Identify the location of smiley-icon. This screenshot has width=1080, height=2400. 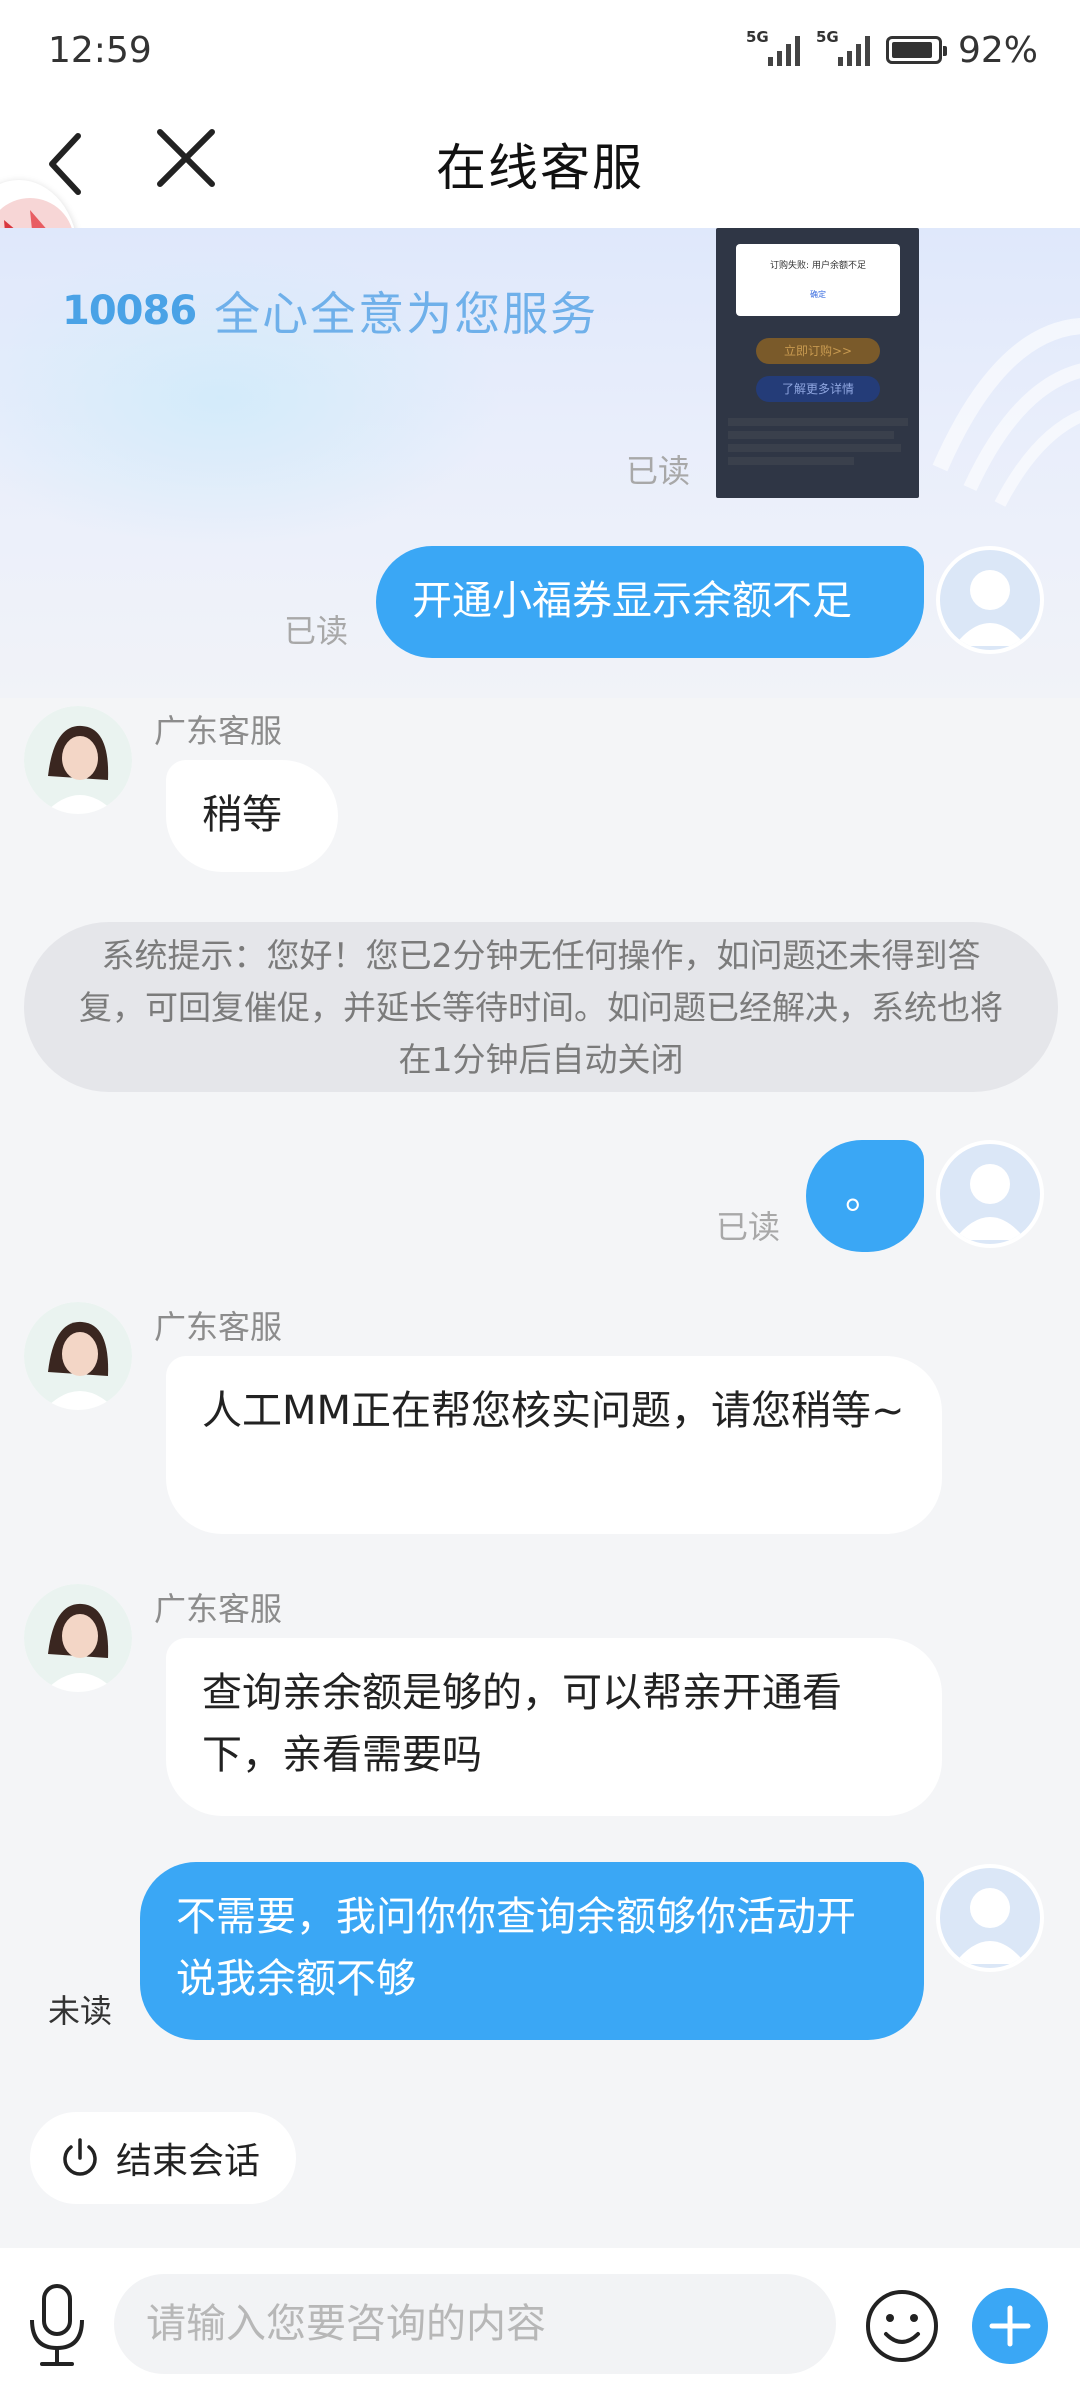
(902, 2326).